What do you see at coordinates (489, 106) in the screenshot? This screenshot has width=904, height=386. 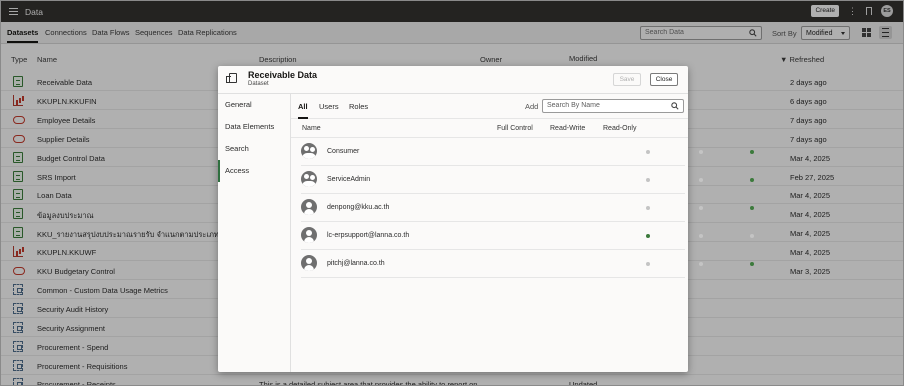 I see `access-tabs-bar: All Users Roles Add` at bounding box center [489, 106].